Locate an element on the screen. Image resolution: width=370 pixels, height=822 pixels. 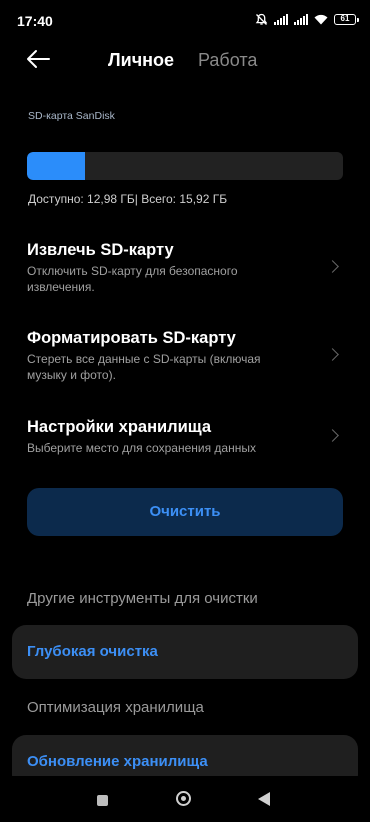
recents-icon is located at coordinates (102, 800).